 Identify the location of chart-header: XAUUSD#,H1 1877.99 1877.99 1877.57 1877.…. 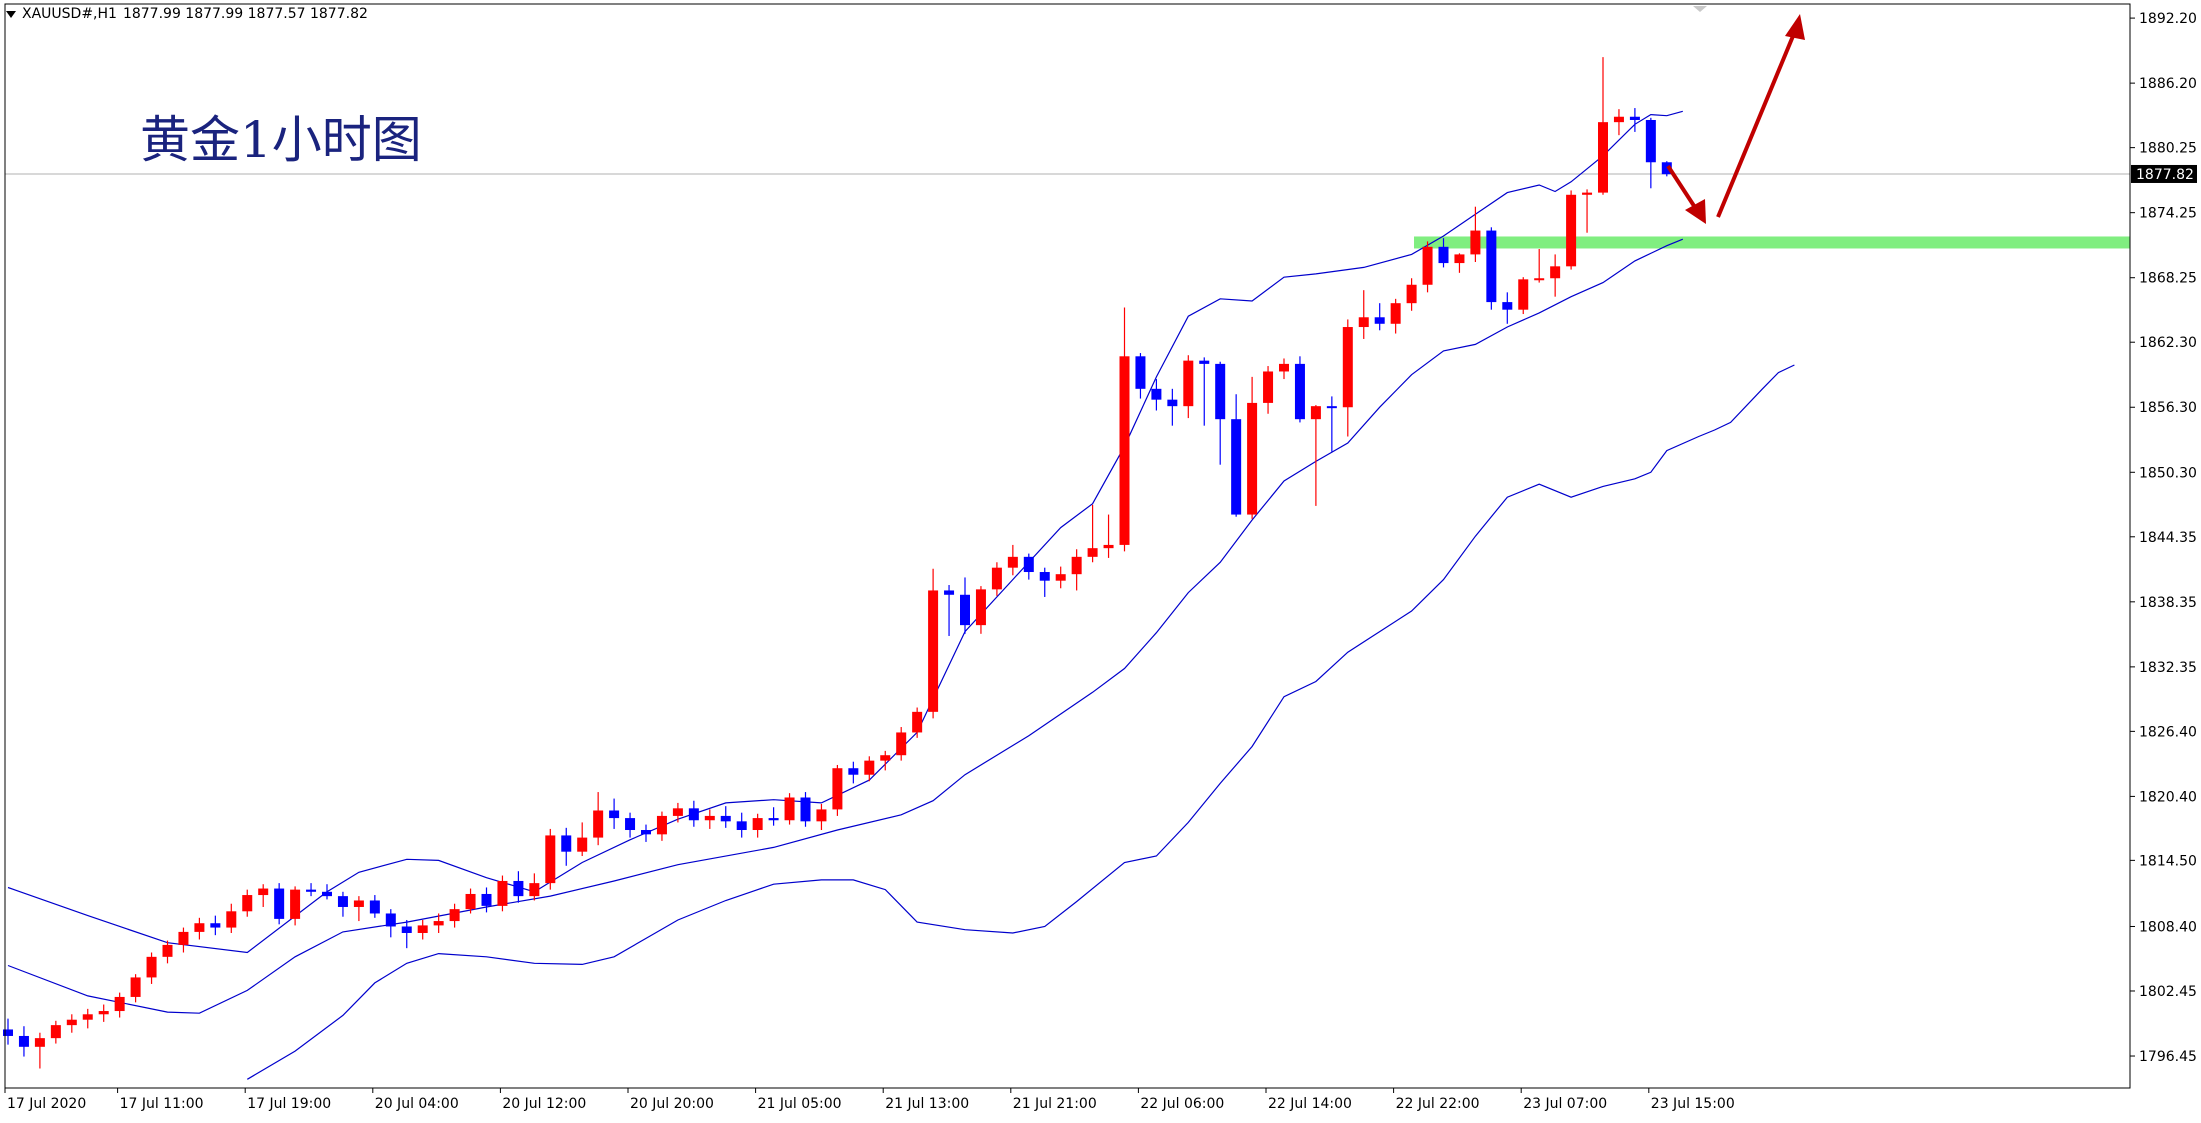
(187, 14).